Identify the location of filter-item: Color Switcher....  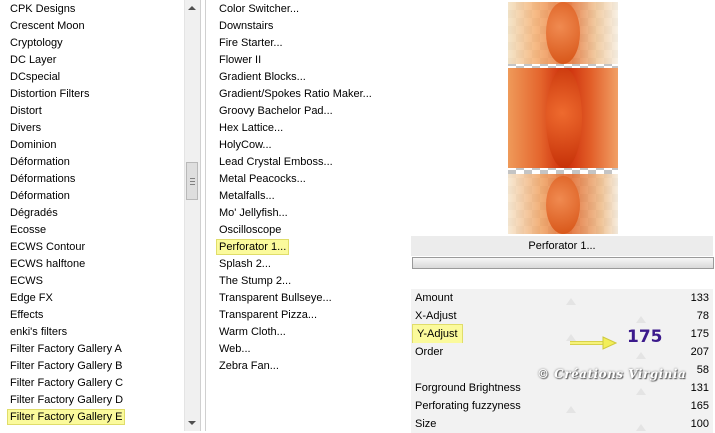
(298, 9).